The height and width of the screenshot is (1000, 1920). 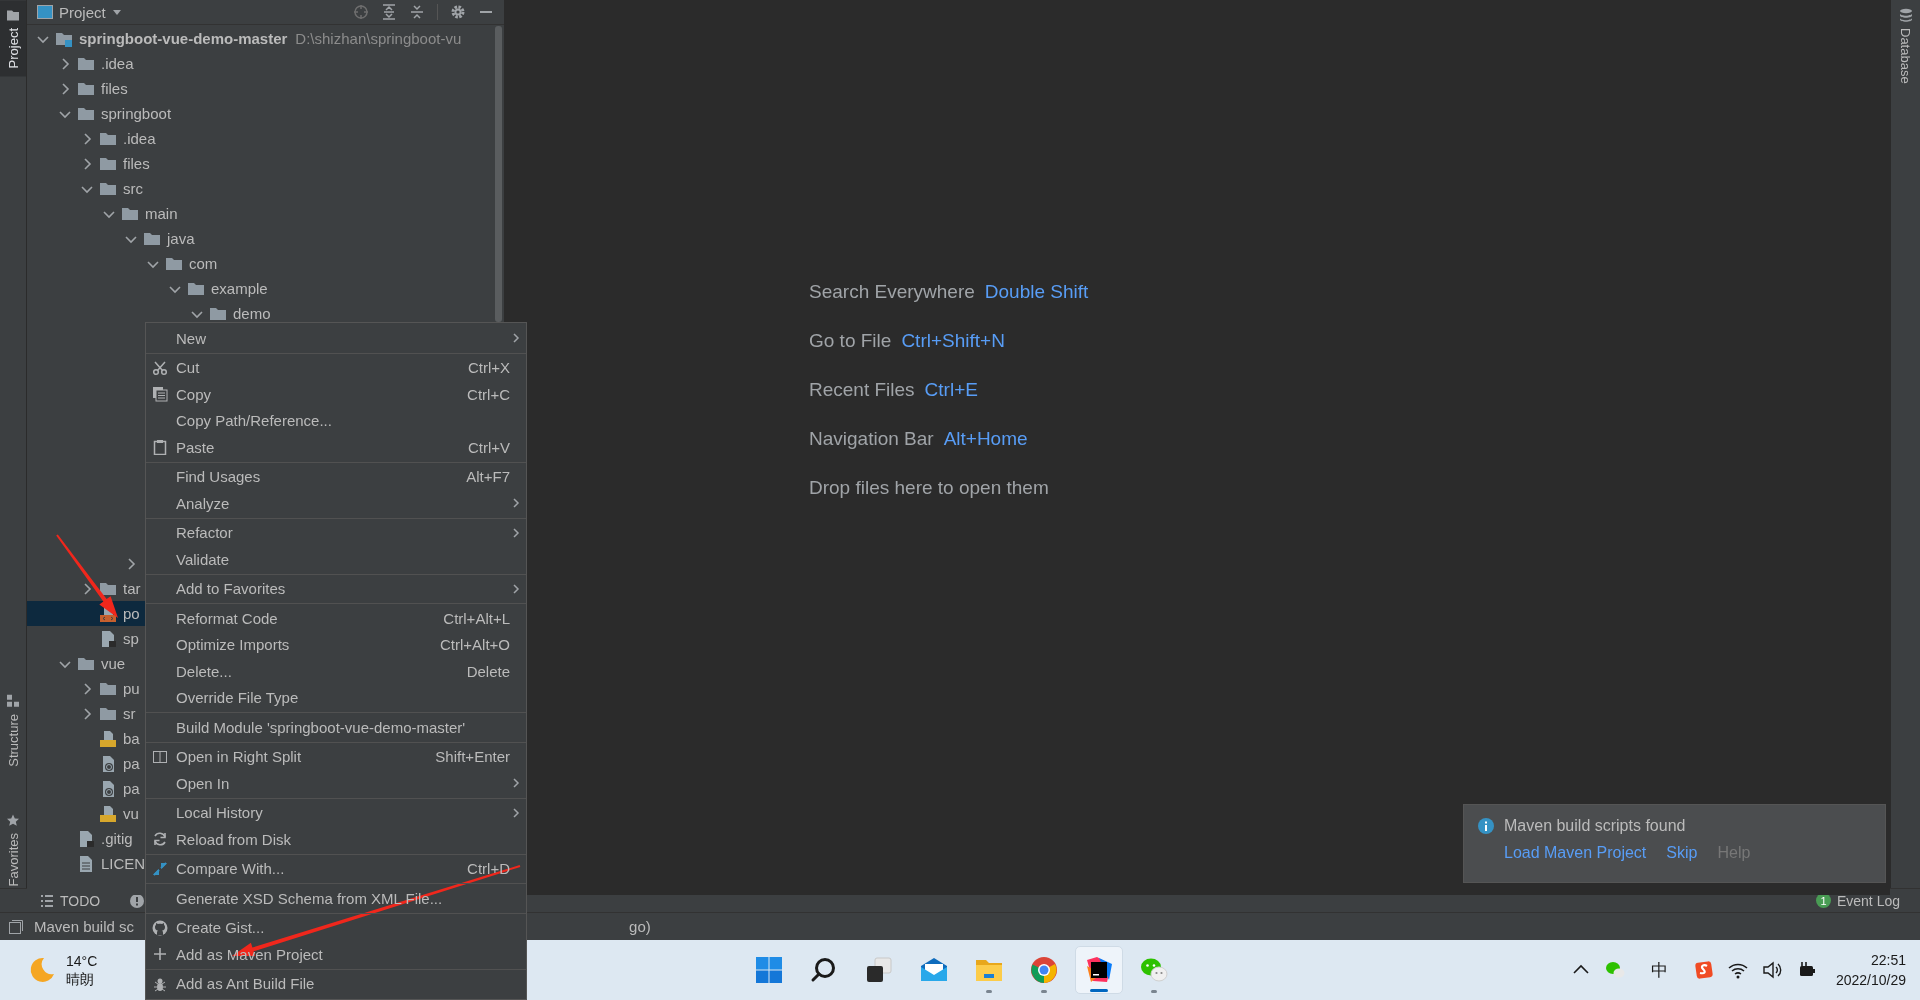 What do you see at coordinates (640, 926) in the screenshot?
I see `status-message: go)` at bounding box center [640, 926].